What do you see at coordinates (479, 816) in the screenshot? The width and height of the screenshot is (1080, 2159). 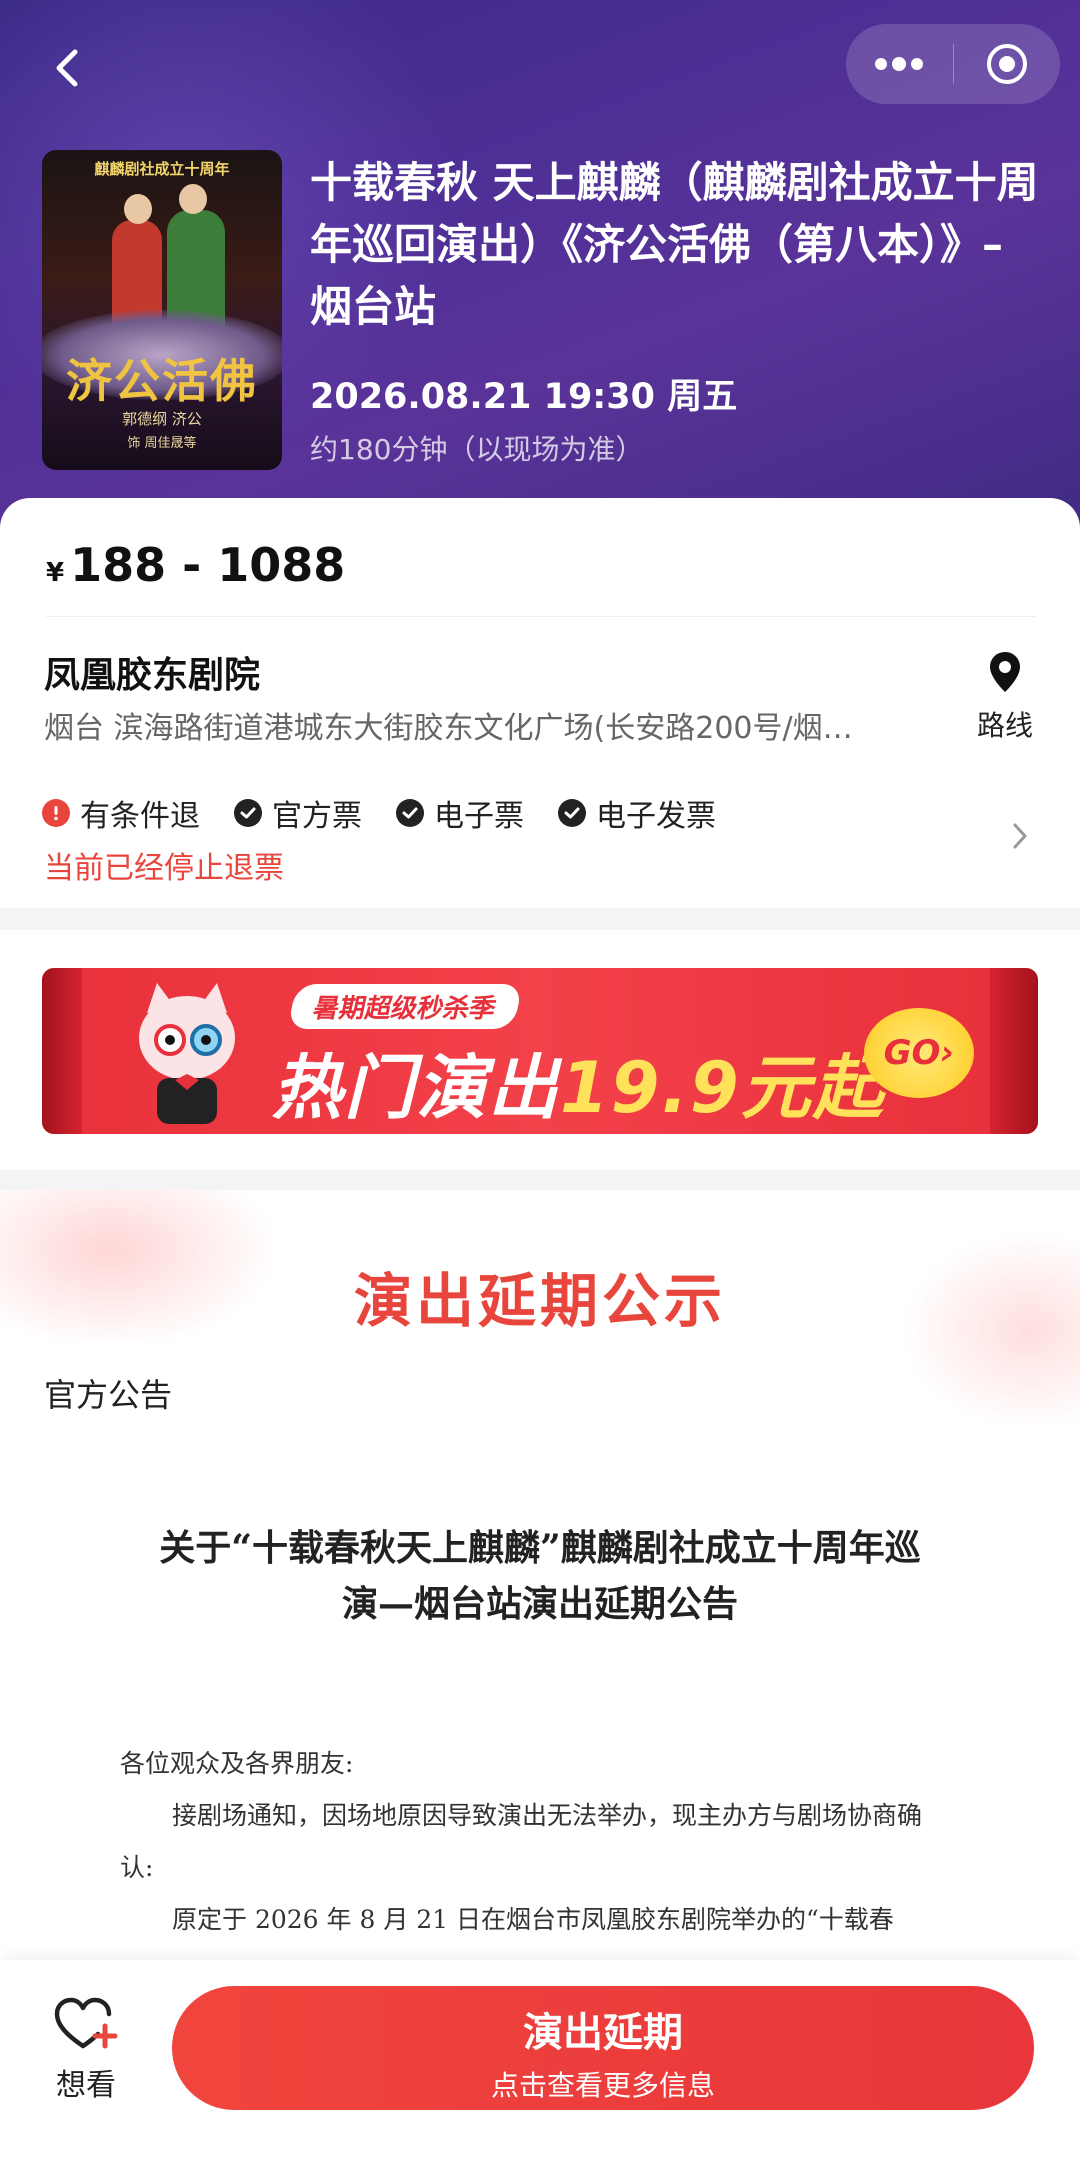 I see `tag-label: 电子票` at bounding box center [479, 816].